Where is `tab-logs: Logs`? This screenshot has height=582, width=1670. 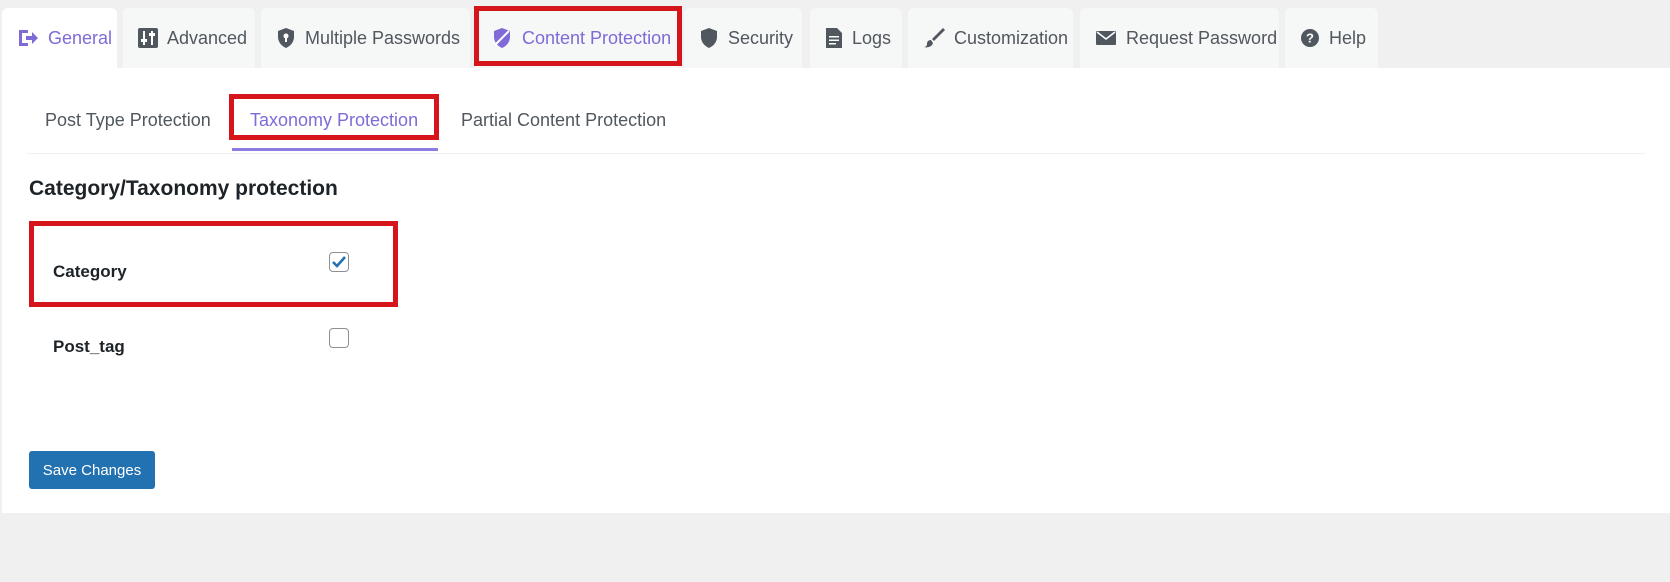
tab-logs: Logs is located at coordinates (856, 38).